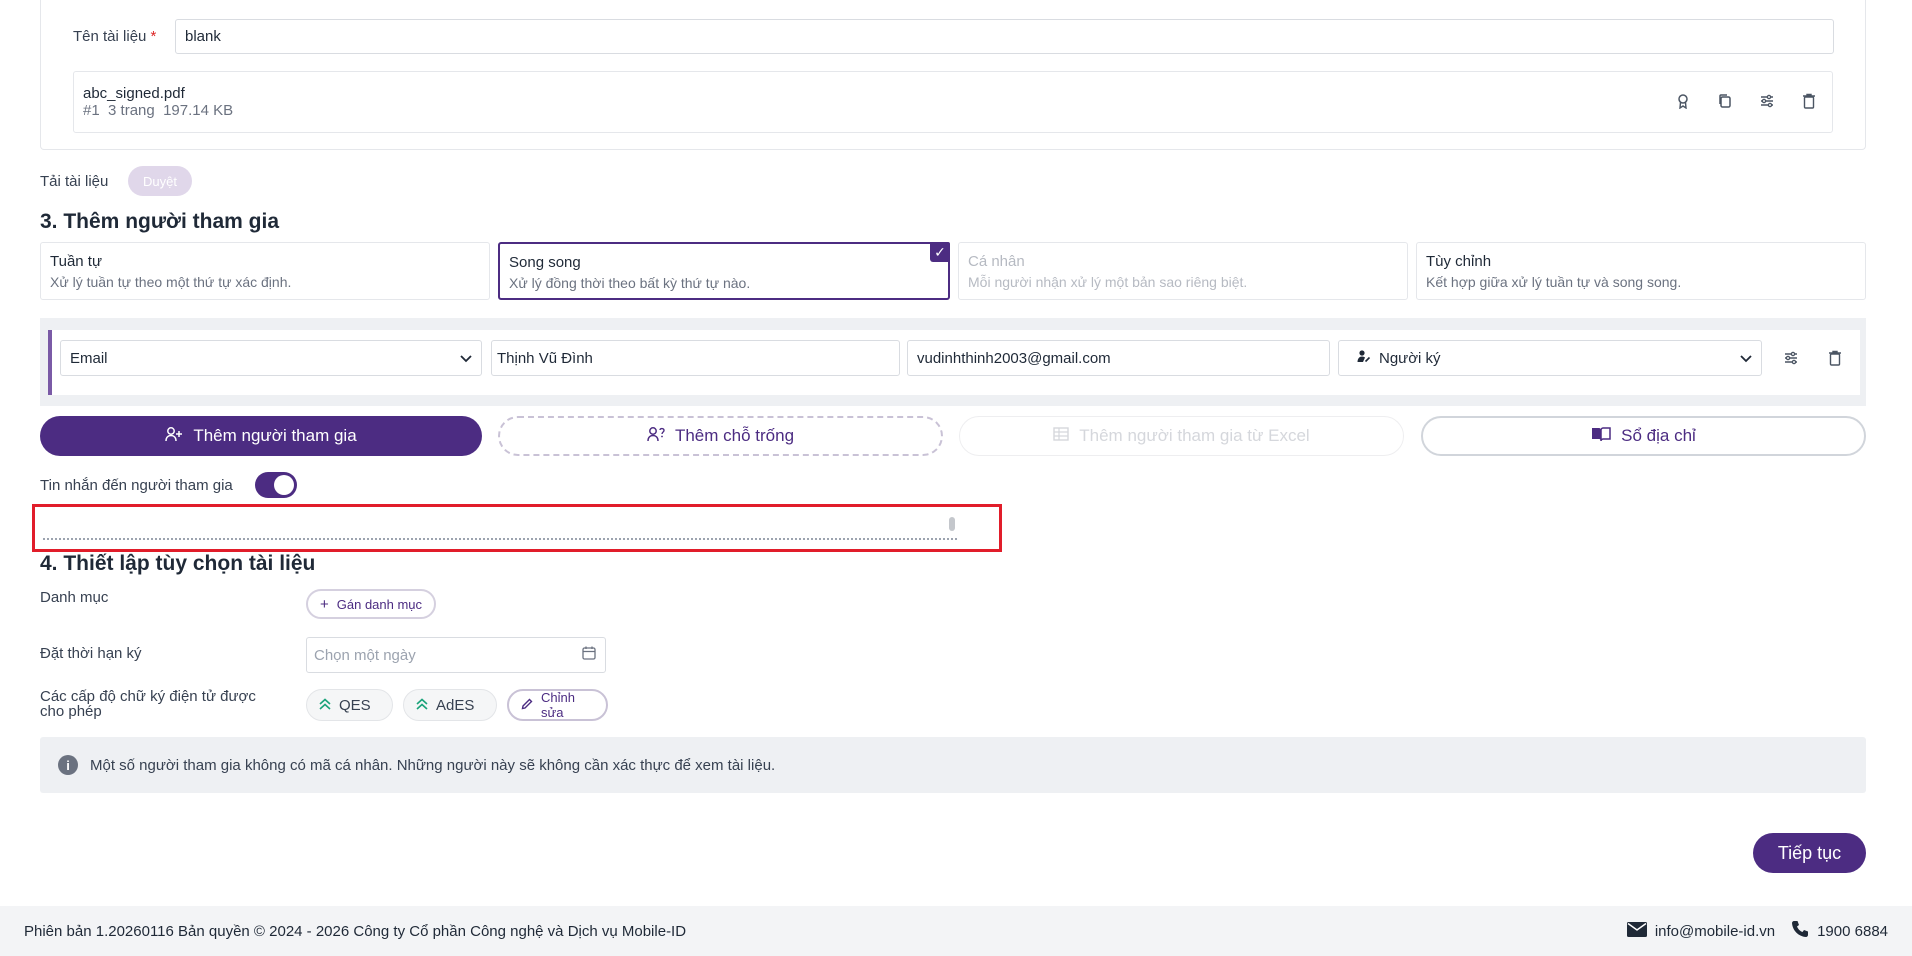 The width and height of the screenshot is (1912, 956). What do you see at coordinates (91, 653) in the screenshot?
I see `deadline-label: Đặt thời hạn ký` at bounding box center [91, 653].